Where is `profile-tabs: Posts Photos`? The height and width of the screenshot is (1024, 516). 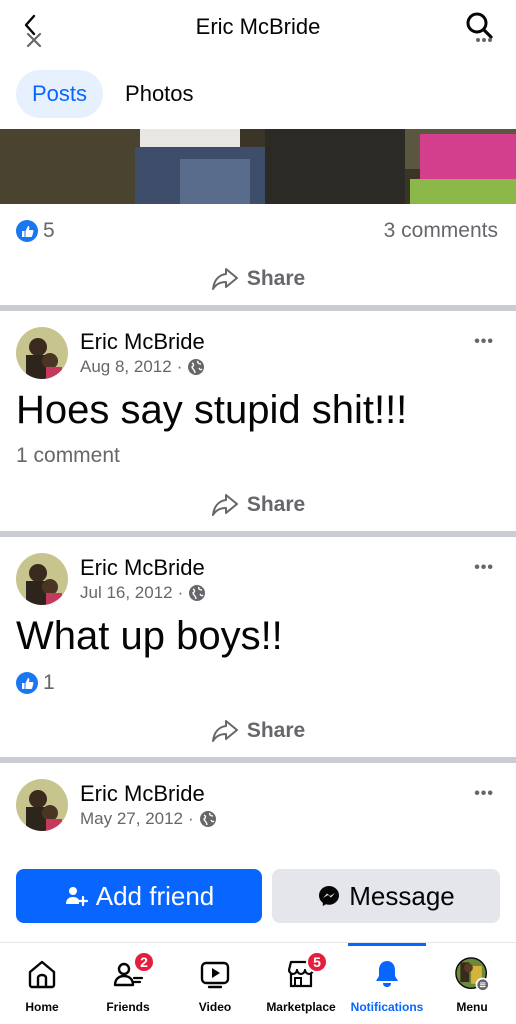
profile-tabs: Posts Photos is located at coordinates (116, 94).